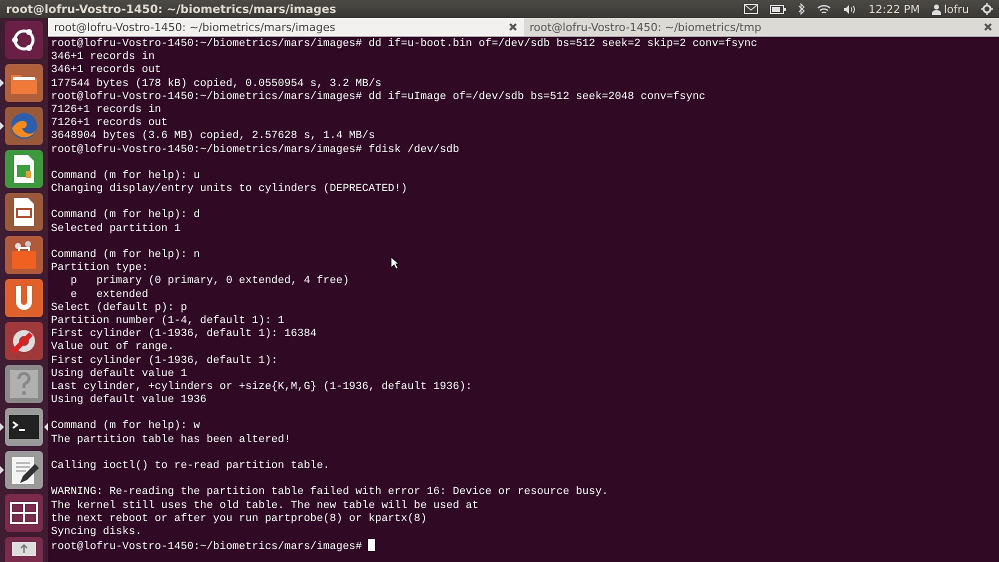 The image size is (999, 562). Describe the element at coordinates (167, 321) in the screenshot. I see `terminal-line: Partition number (1-4, default 1): 1` at that location.